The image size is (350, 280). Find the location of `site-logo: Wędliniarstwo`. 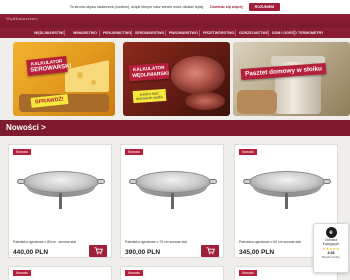

site-logo: Wędliniarstwo is located at coordinates (22, 18).